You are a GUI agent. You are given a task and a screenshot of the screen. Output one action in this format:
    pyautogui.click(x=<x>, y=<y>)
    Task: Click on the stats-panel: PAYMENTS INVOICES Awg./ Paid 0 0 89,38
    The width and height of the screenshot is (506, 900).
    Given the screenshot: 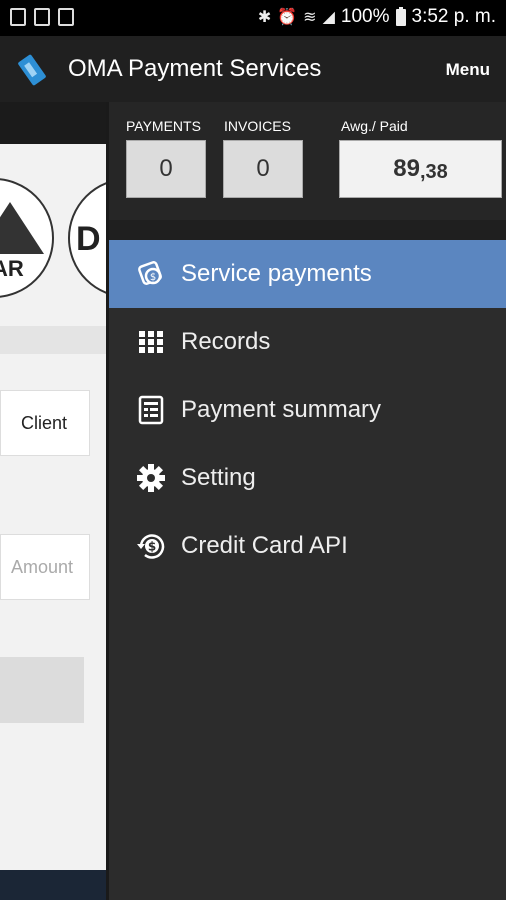 What is the action you would take?
    pyautogui.click(x=307, y=161)
    